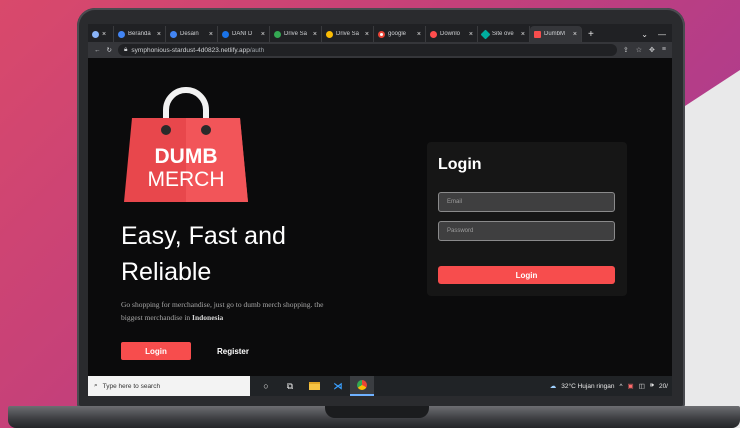  I want to click on browser-tab: Beranda ×, so click(140, 34).